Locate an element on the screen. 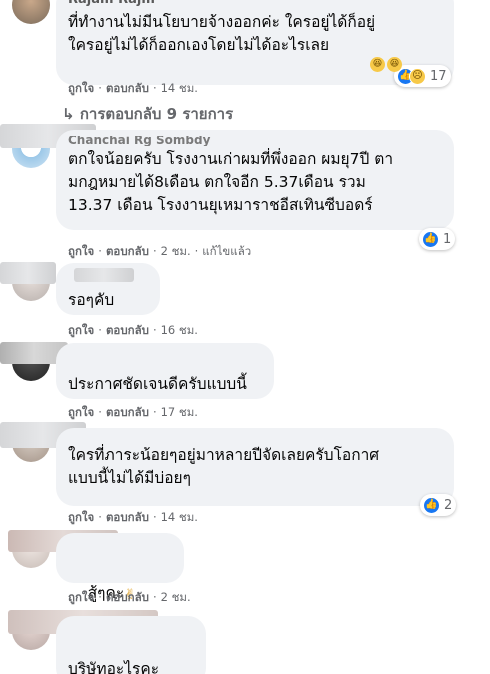 This screenshot has width=490, height=674. sad-reaction-icon: ☹ is located at coordinates (417, 76).